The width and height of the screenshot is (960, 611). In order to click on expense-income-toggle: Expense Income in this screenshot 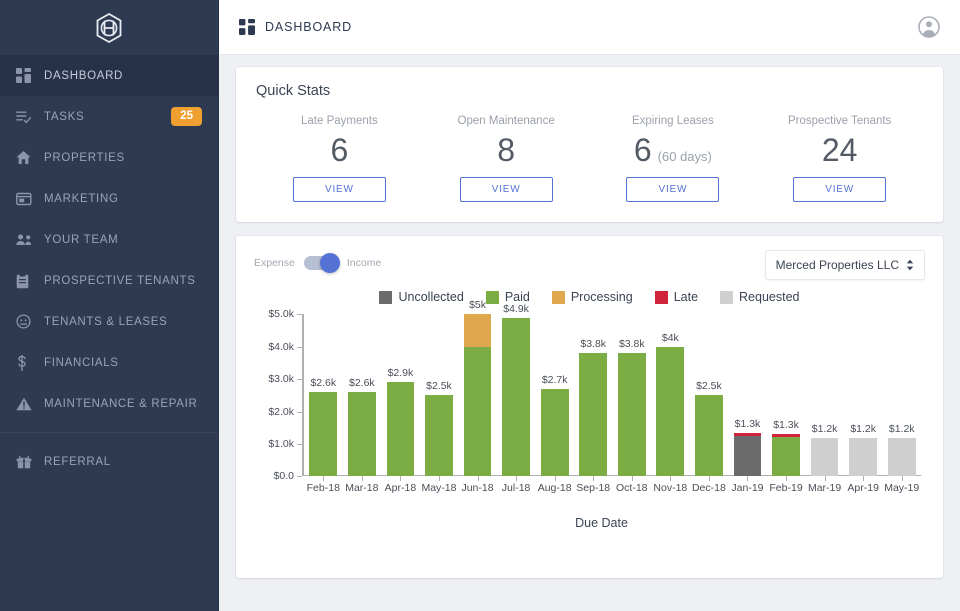, I will do `click(318, 263)`.